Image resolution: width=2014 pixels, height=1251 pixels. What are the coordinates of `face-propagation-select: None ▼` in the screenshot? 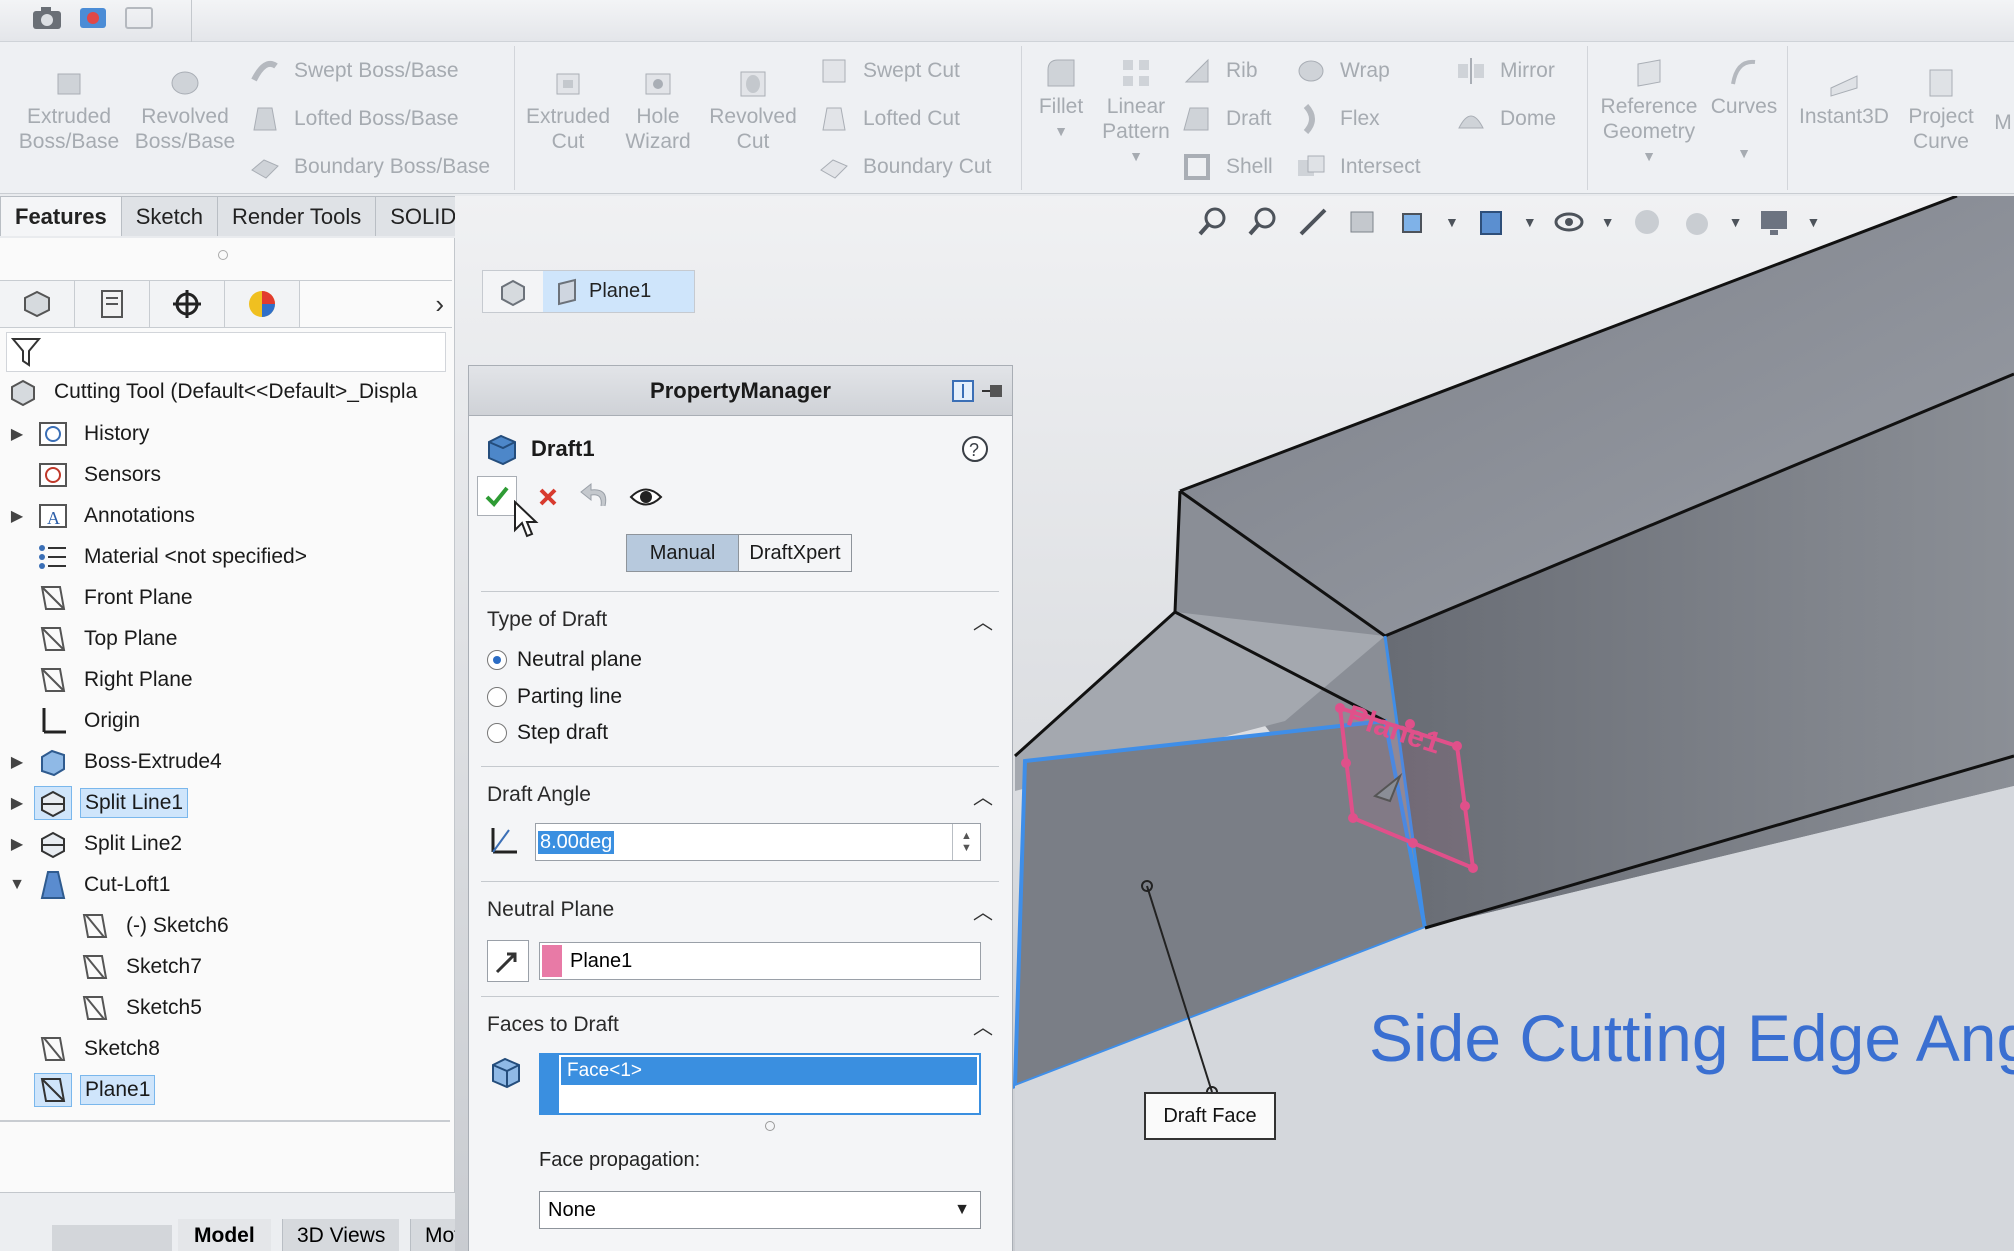 It's located at (760, 1210).